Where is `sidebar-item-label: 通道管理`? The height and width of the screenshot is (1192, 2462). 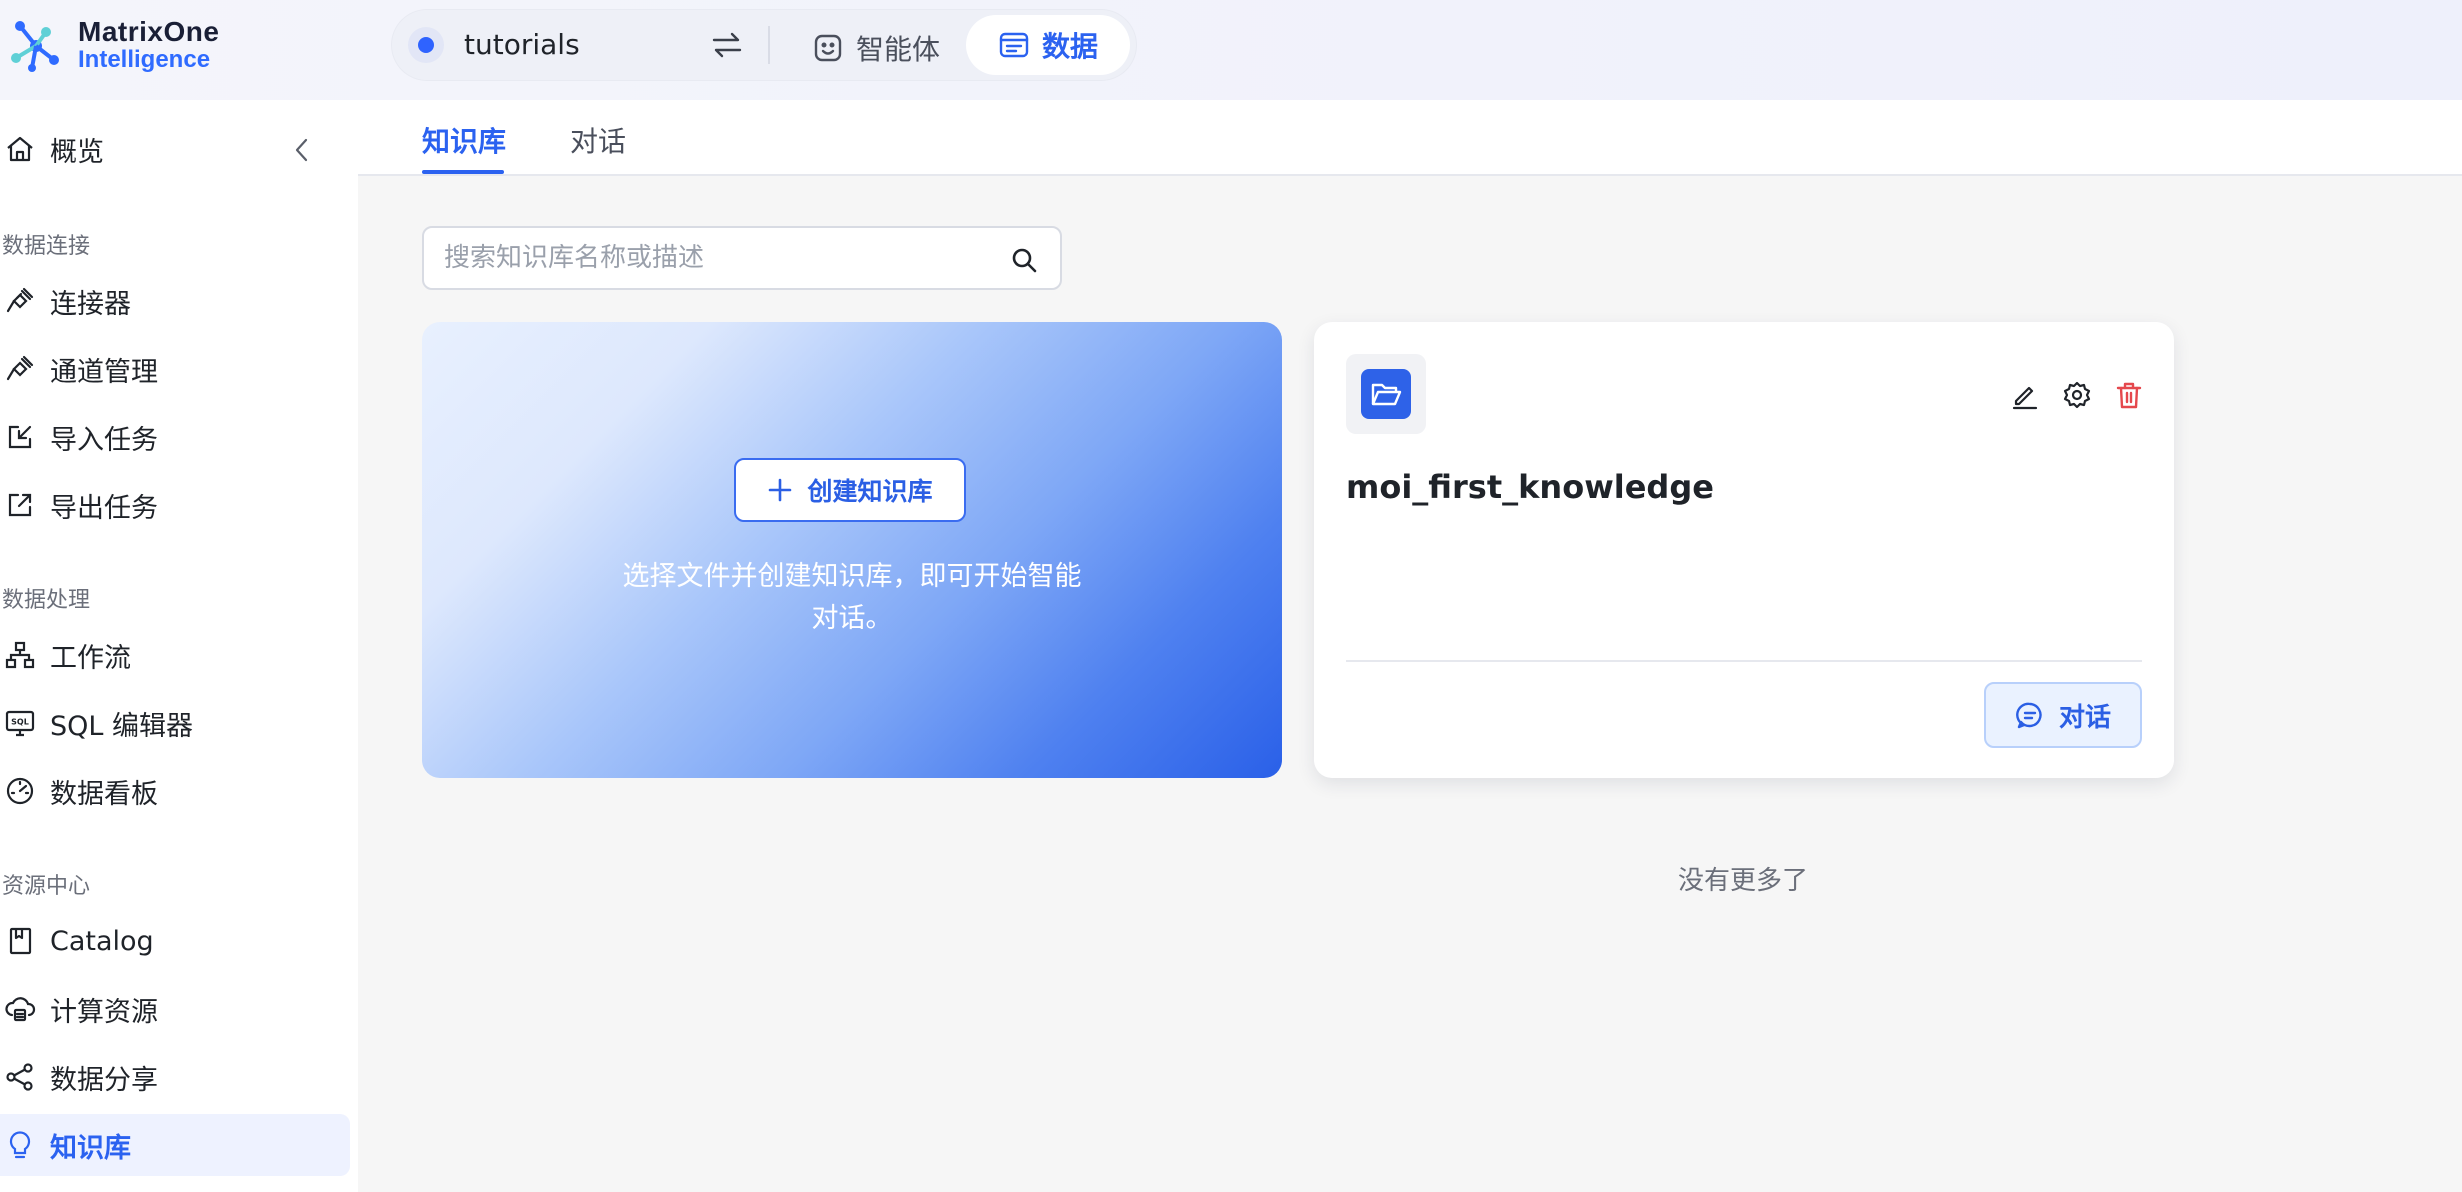
sidebar-item-label: 通道管理 is located at coordinates (104, 372).